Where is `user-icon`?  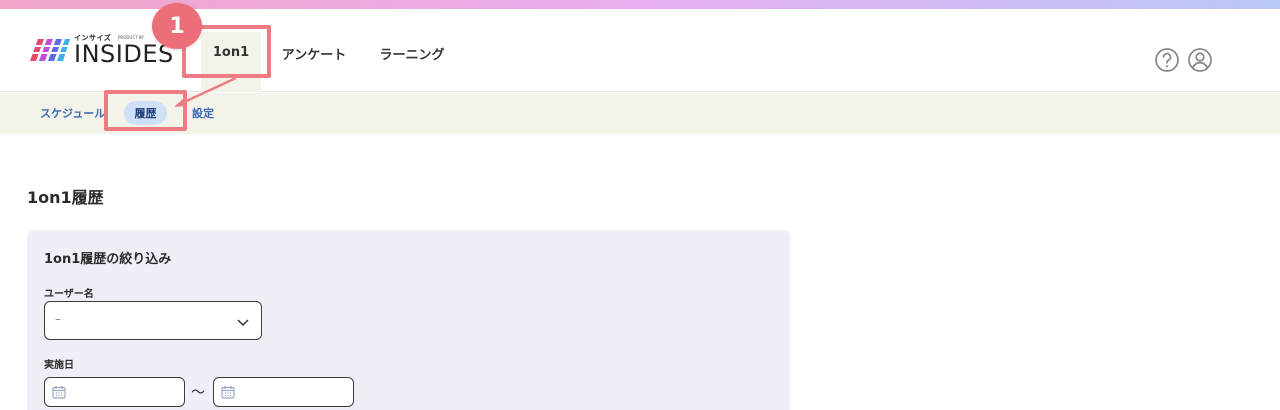 user-icon is located at coordinates (1200, 60).